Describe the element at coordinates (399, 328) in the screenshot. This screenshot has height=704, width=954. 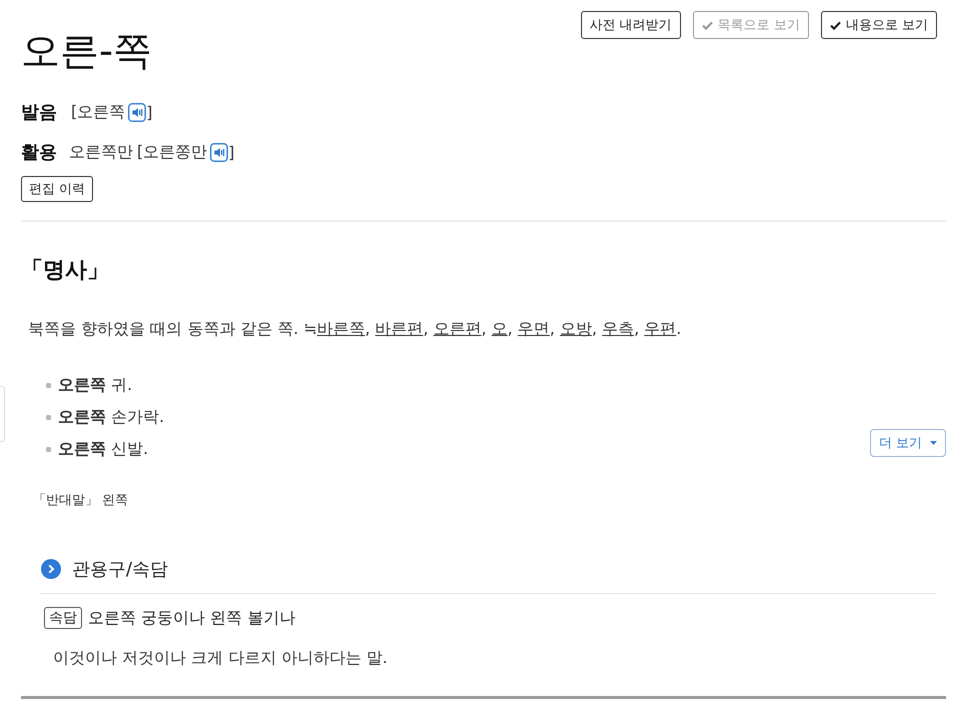
I see `synonym-link: 바른편` at that location.